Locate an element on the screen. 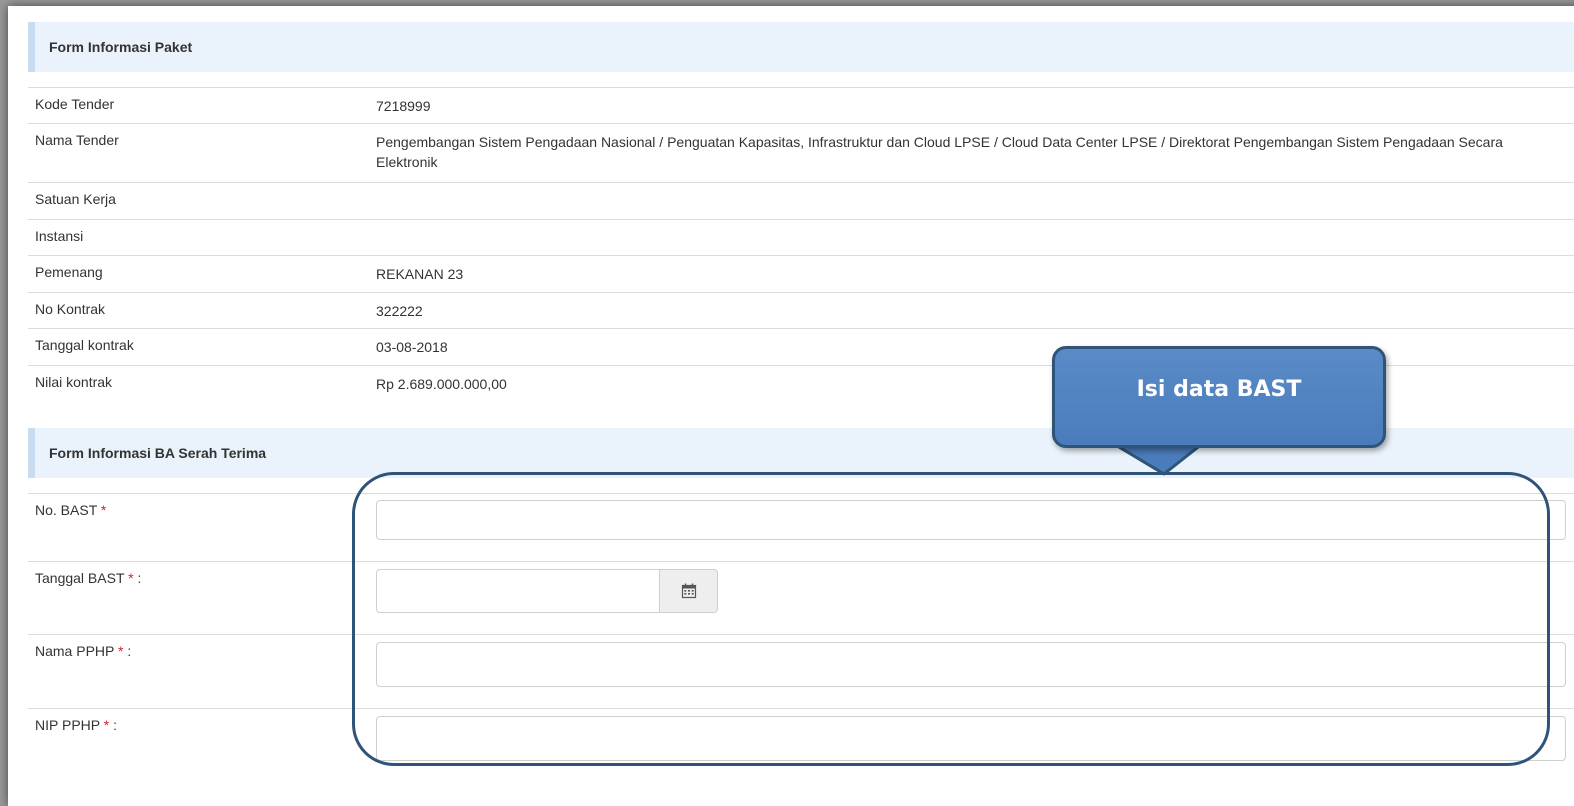 The width and height of the screenshot is (1574, 806). row-label: No Kontrak is located at coordinates (70, 309).